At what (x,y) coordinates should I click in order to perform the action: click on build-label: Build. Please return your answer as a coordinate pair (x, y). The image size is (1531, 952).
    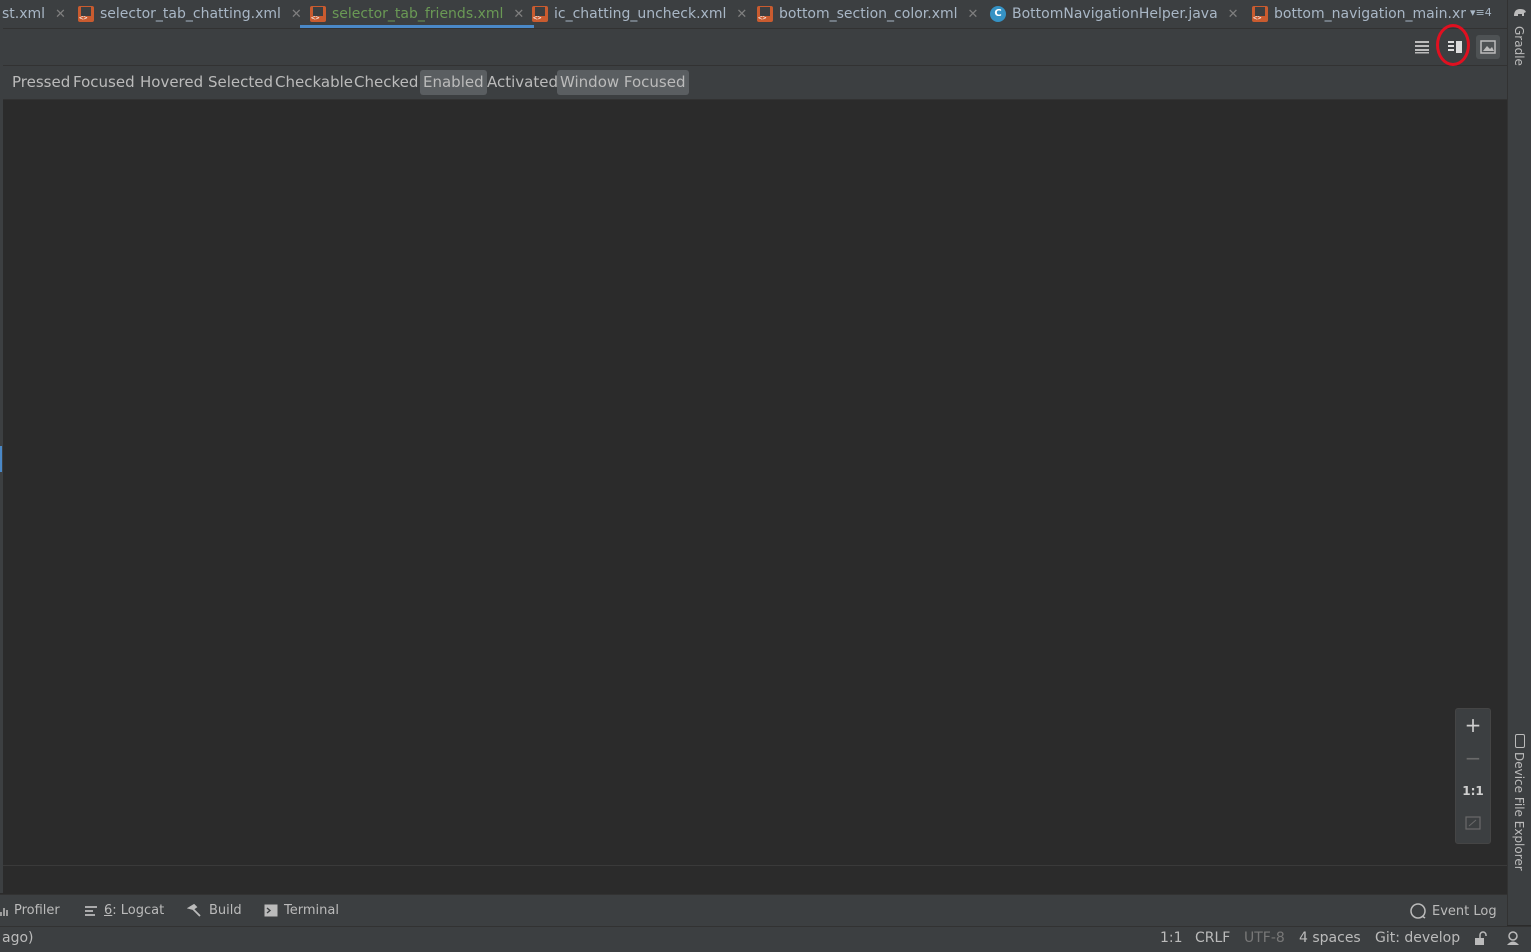
    Looking at the image, I should click on (225, 910).